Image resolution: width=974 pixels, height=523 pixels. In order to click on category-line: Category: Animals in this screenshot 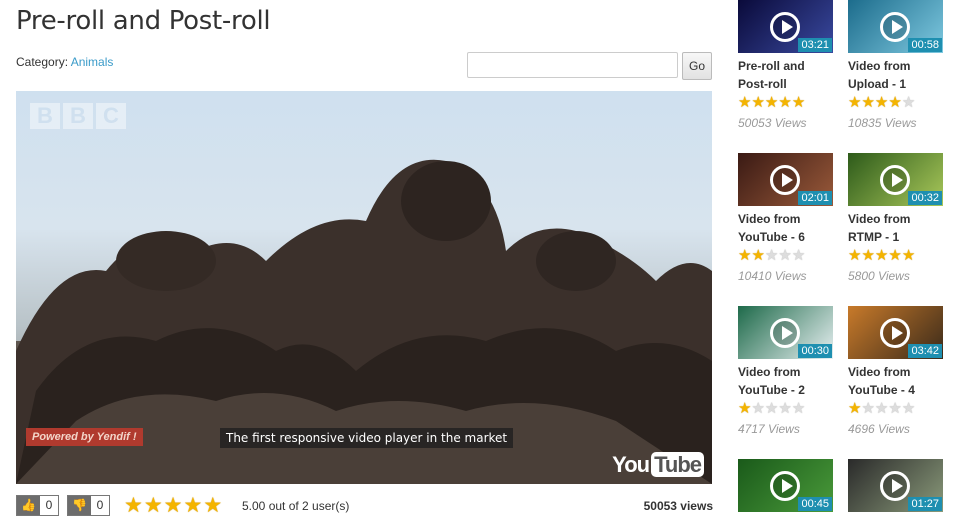, I will do `click(64, 62)`.